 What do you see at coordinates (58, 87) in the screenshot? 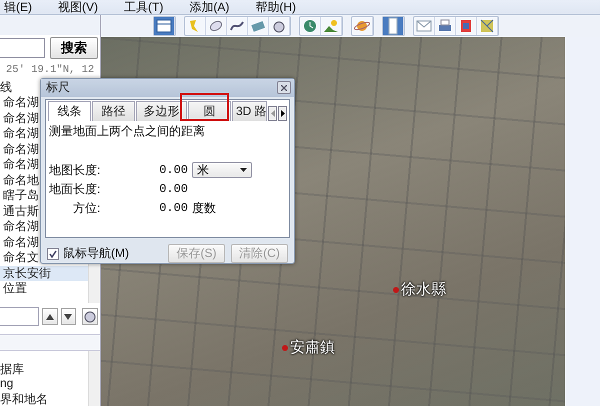
I see `dialog-title: 标尺` at bounding box center [58, 87].